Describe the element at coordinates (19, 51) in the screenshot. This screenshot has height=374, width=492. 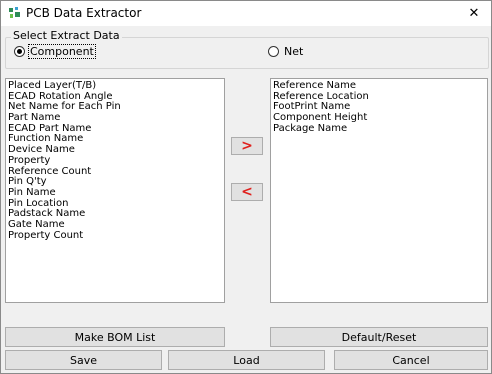
I see `radio-checked-icon` at that location.